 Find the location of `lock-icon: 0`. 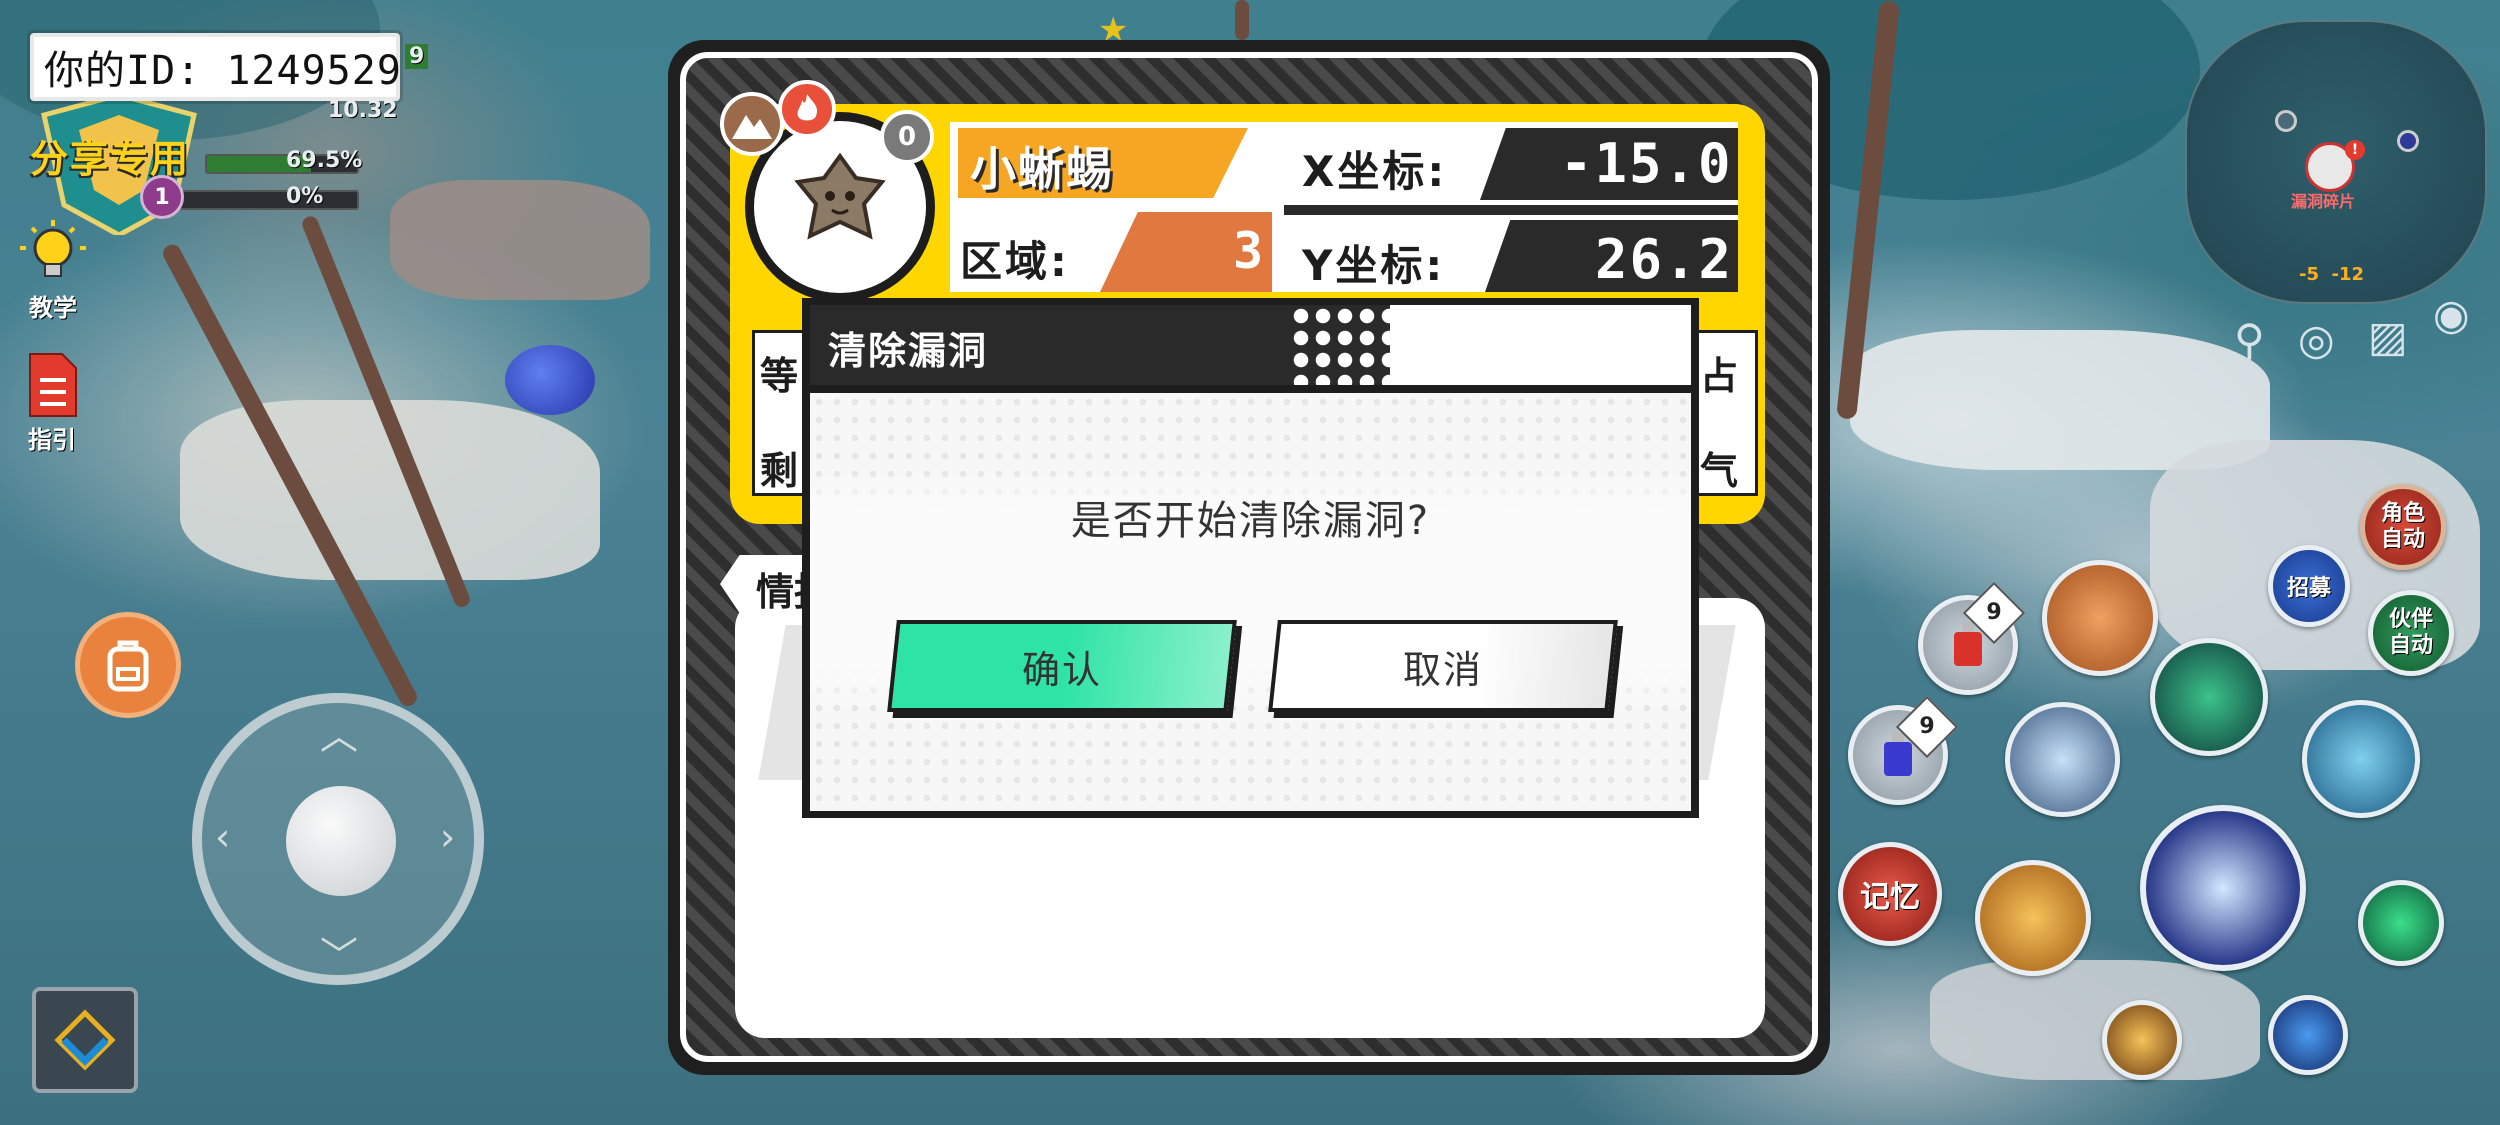

lock-icon: 0 is located at coordinates (907, 137).